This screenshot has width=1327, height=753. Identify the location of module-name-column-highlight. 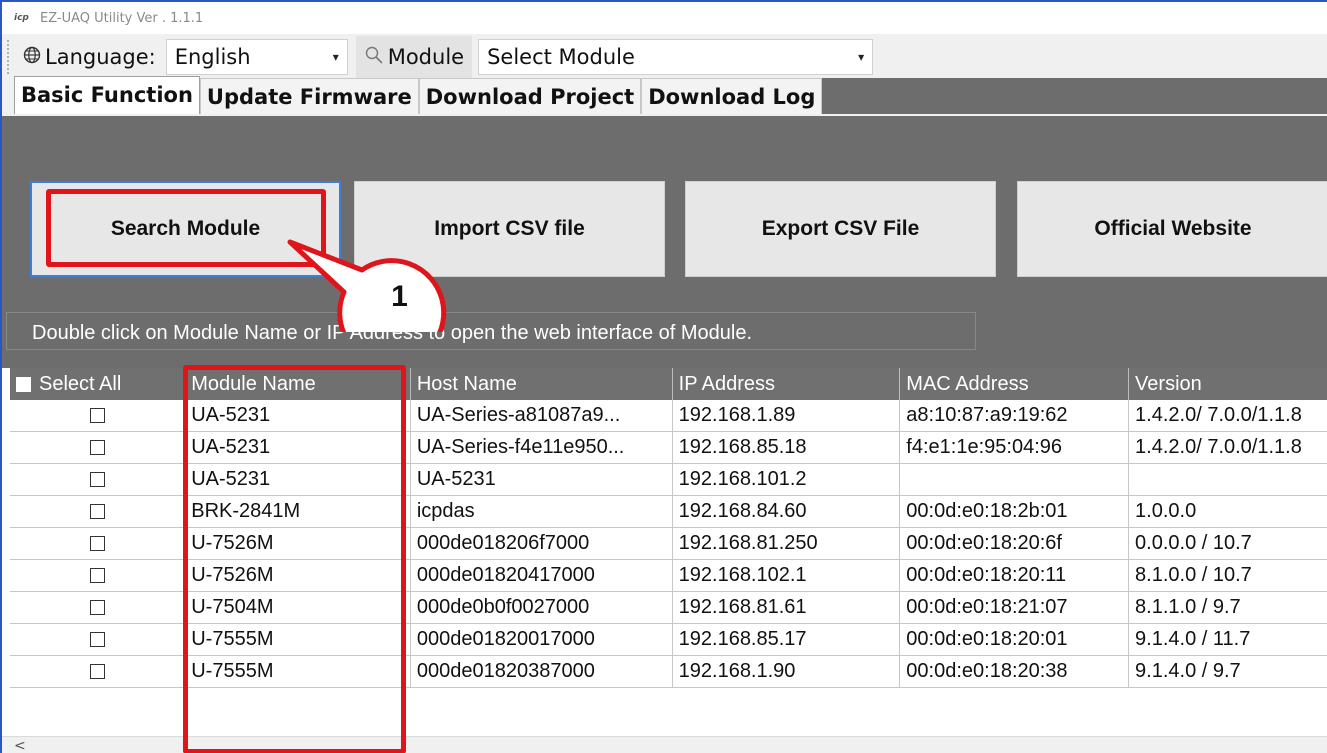
(294, 559).